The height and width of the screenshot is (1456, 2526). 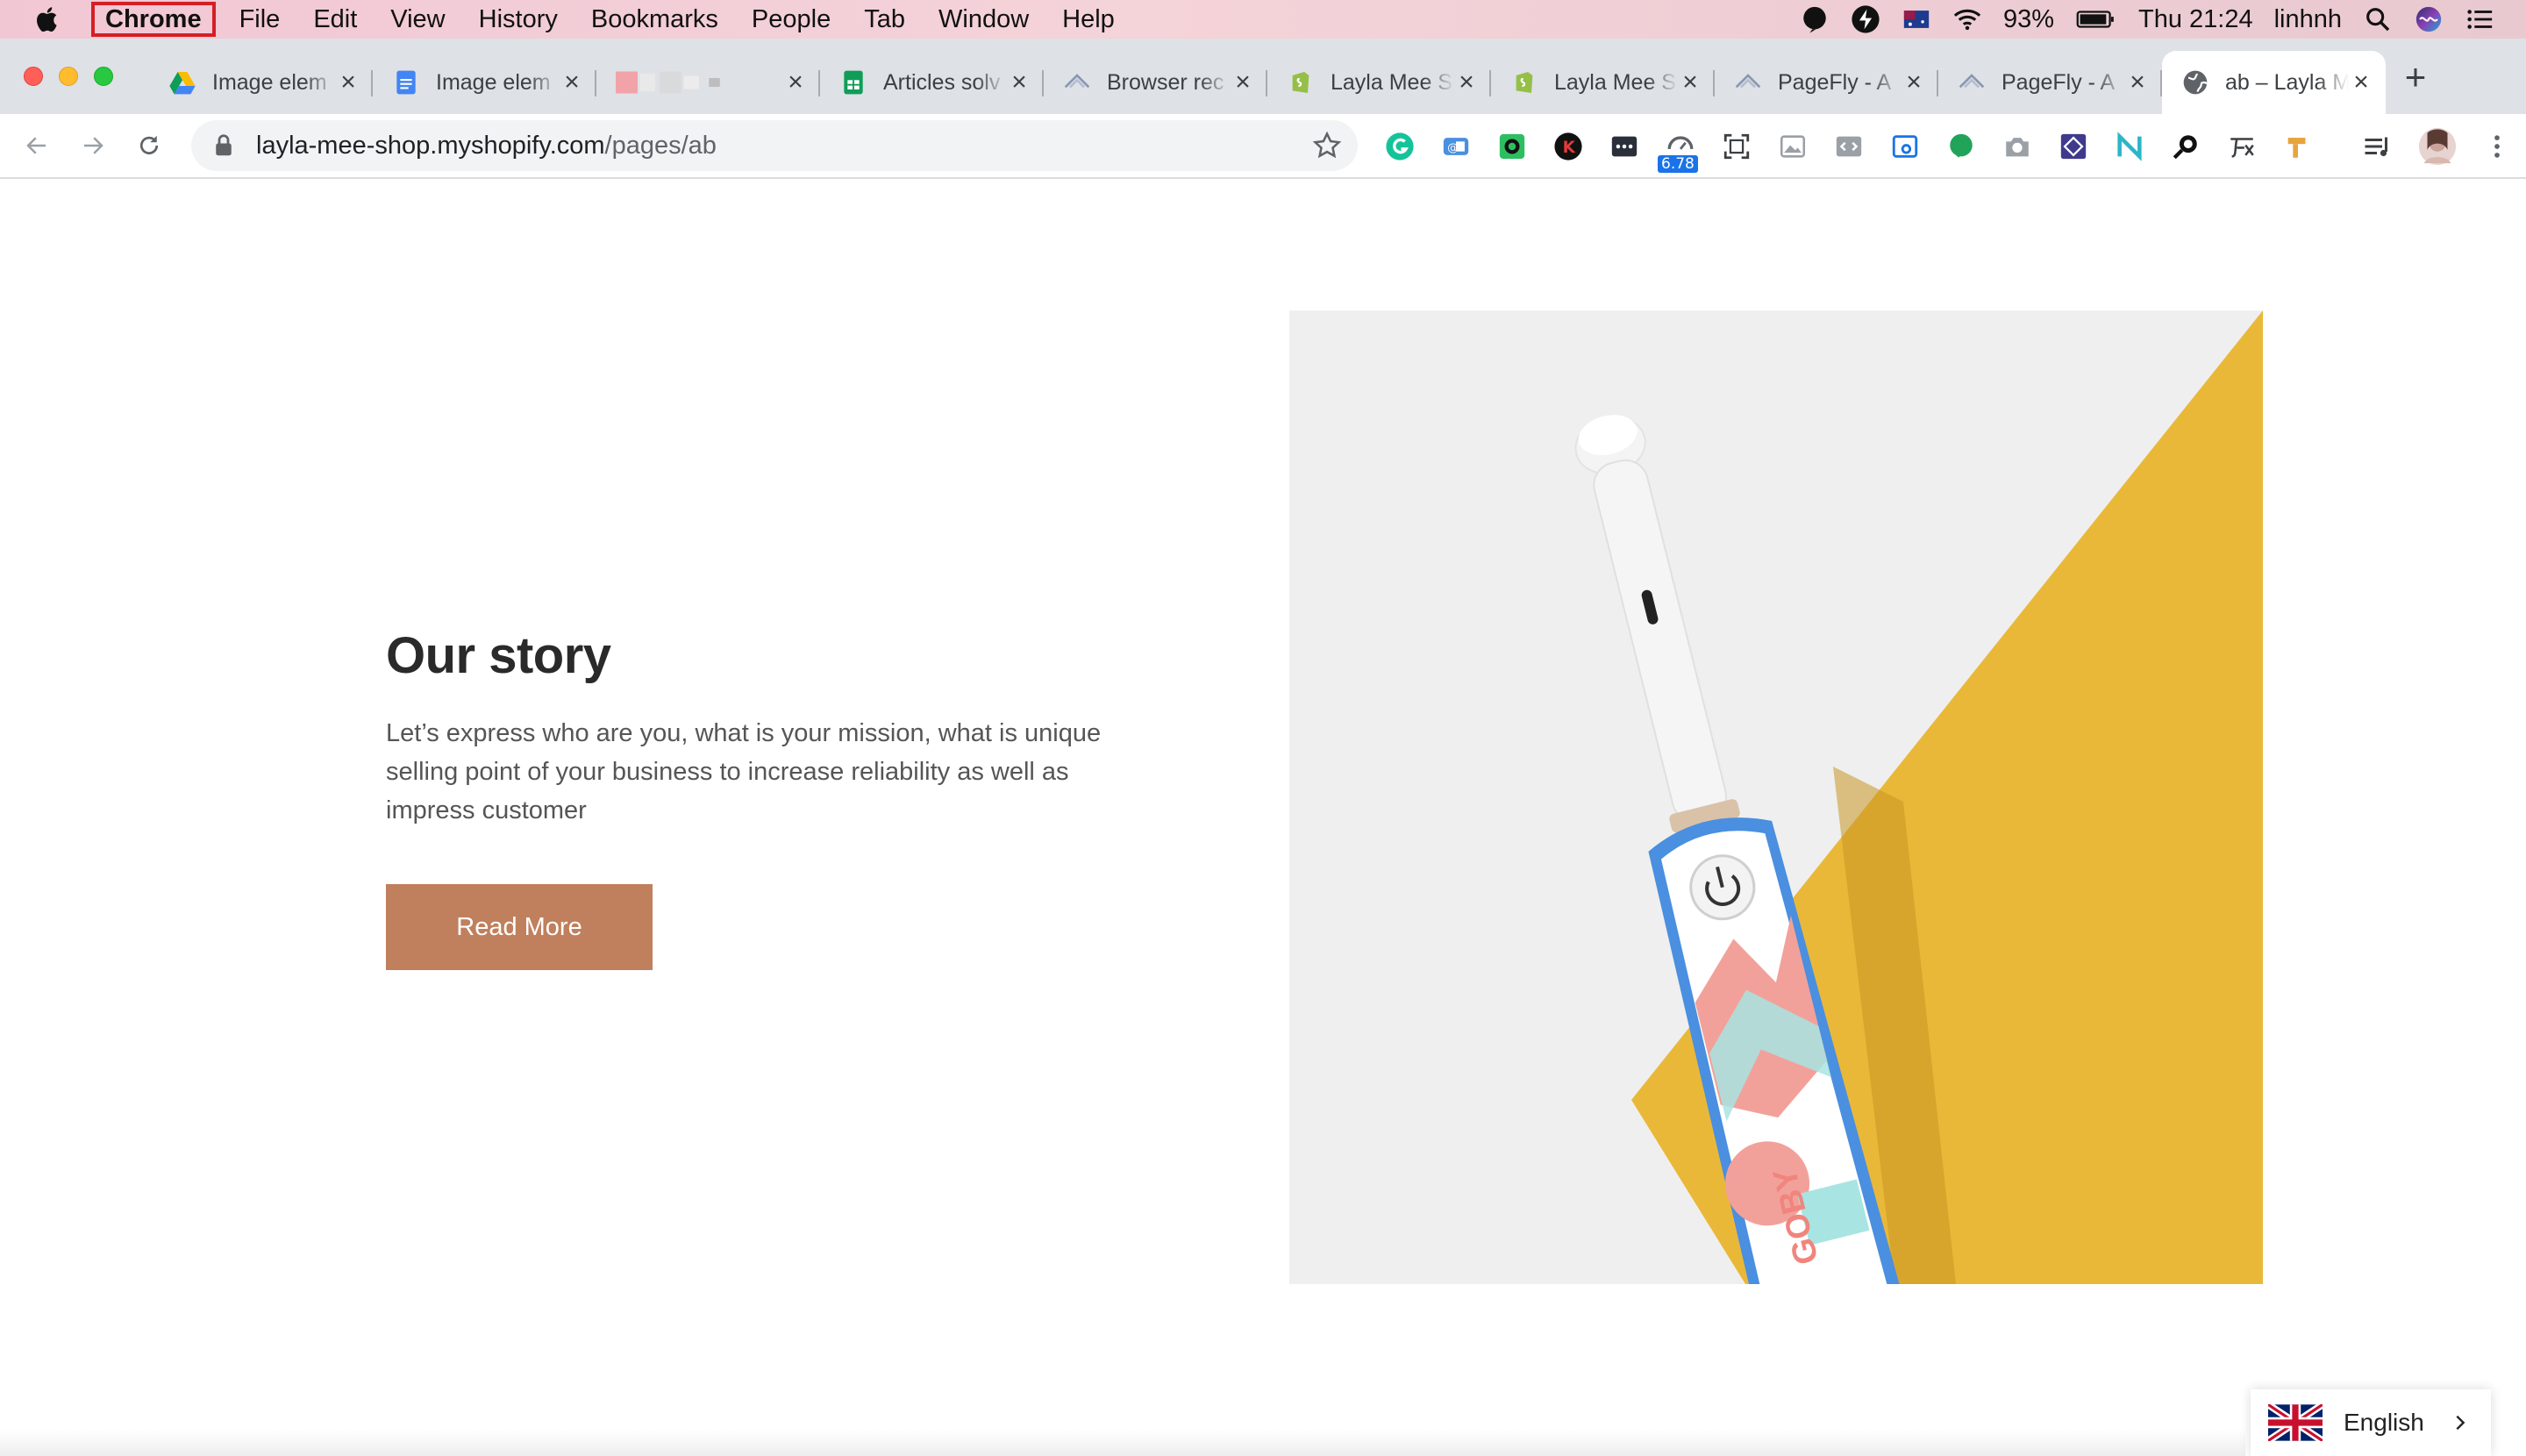 I want to click on tab-label: ab – Layla M, so click(x=2287, y=82).